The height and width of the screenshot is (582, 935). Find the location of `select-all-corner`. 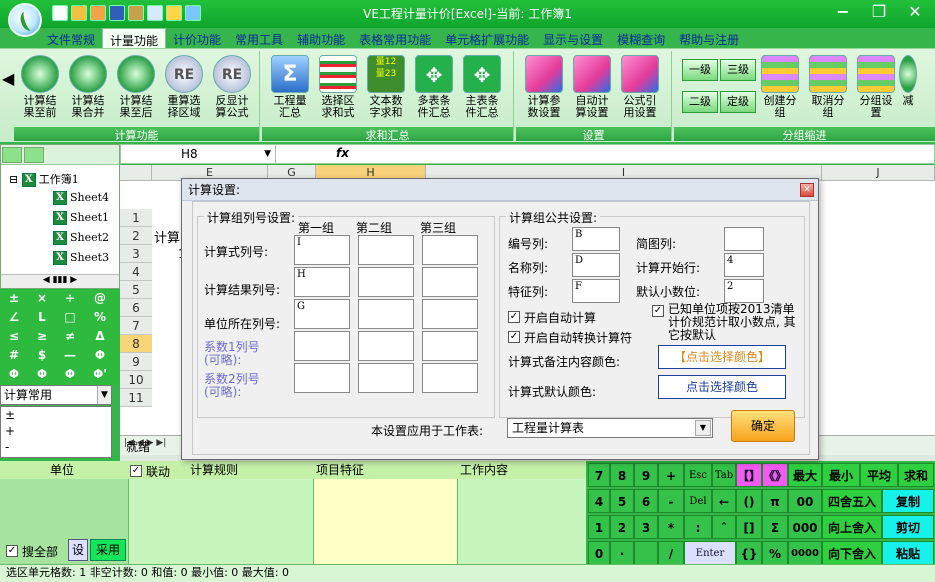

select-all-corner is located at coordinates (136, 173).